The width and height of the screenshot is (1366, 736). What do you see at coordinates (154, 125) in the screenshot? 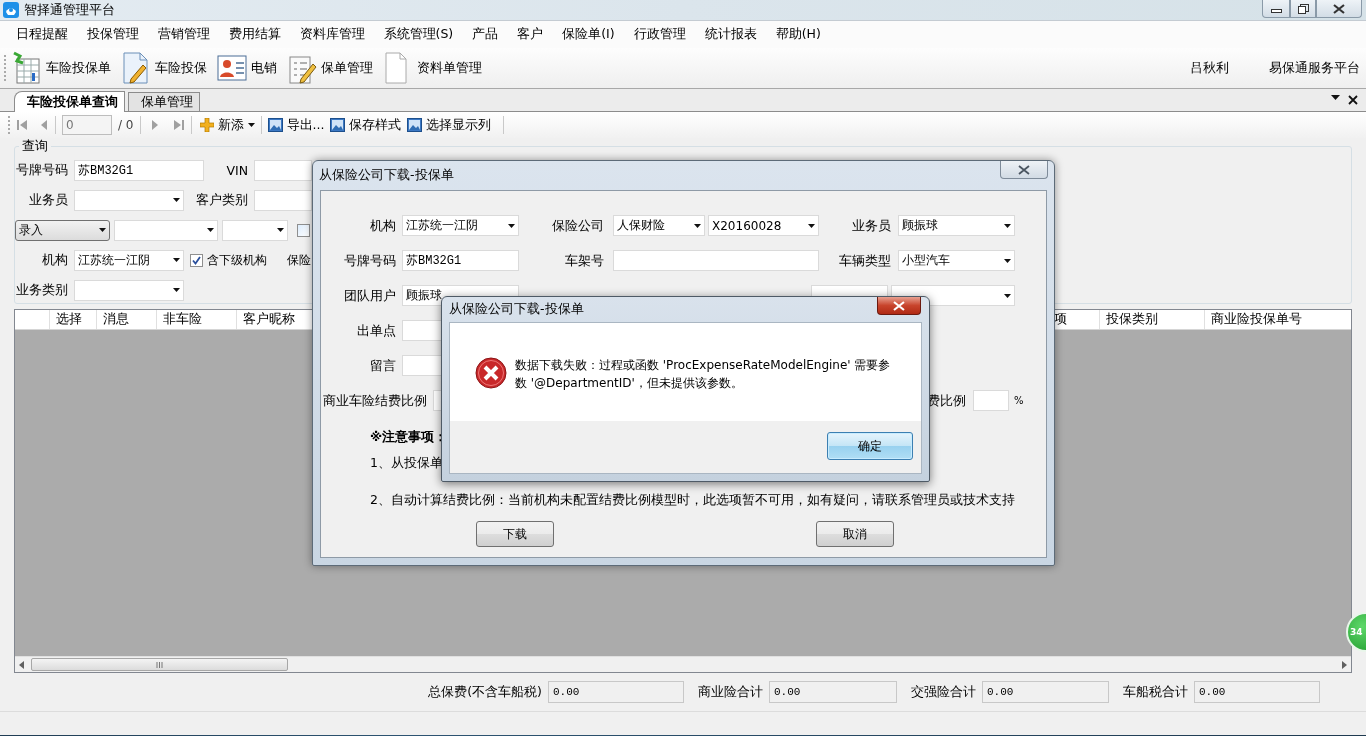
I see `next-page-icon` at bounding box center [154, 125].